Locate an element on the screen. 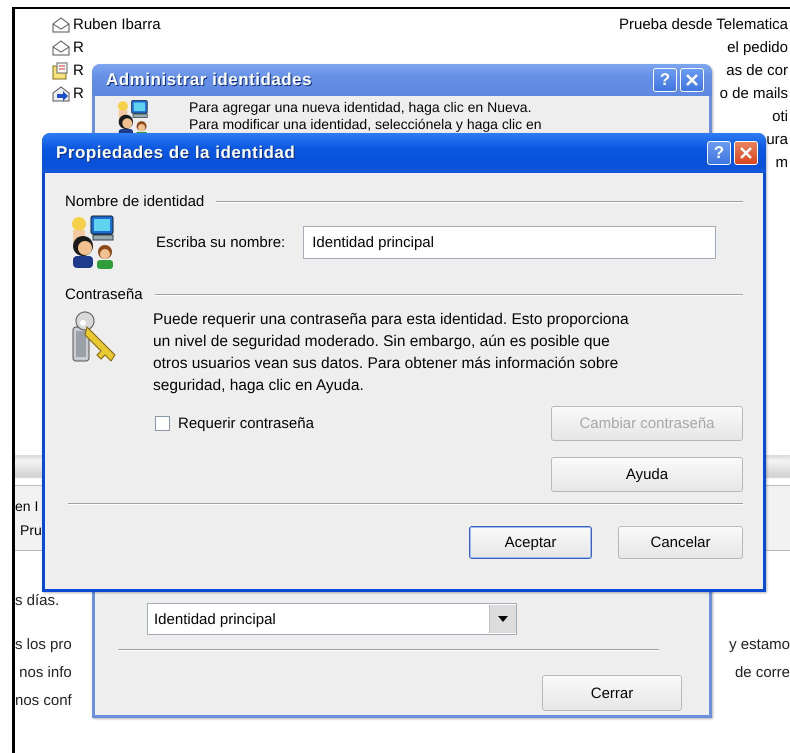 Image resolution: width=790 pixels, height=753 pixels. window-title: Propiedades de la identidad is located at coordinates (176, 153).